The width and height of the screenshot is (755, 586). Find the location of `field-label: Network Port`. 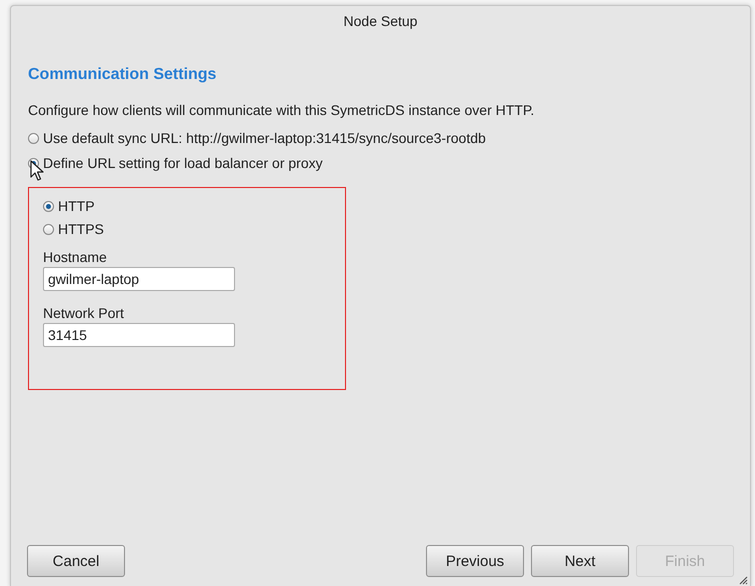

field-label: Network Port is located at coordinates (84, 313).